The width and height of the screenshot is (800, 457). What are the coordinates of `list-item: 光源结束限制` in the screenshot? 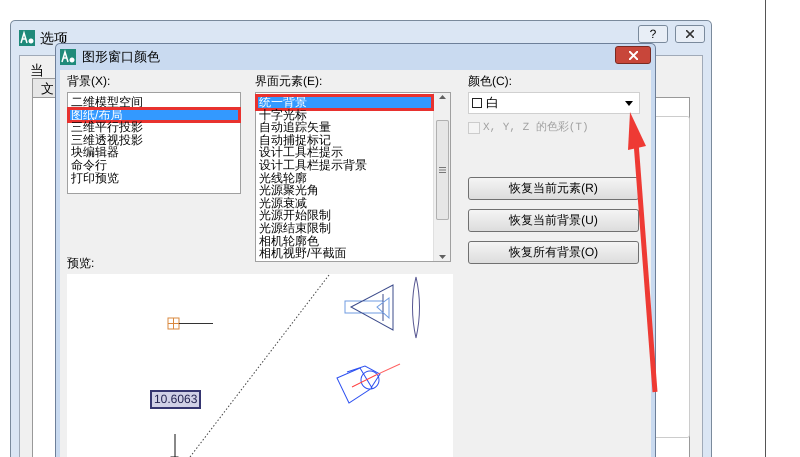 It's located at (344, 228).